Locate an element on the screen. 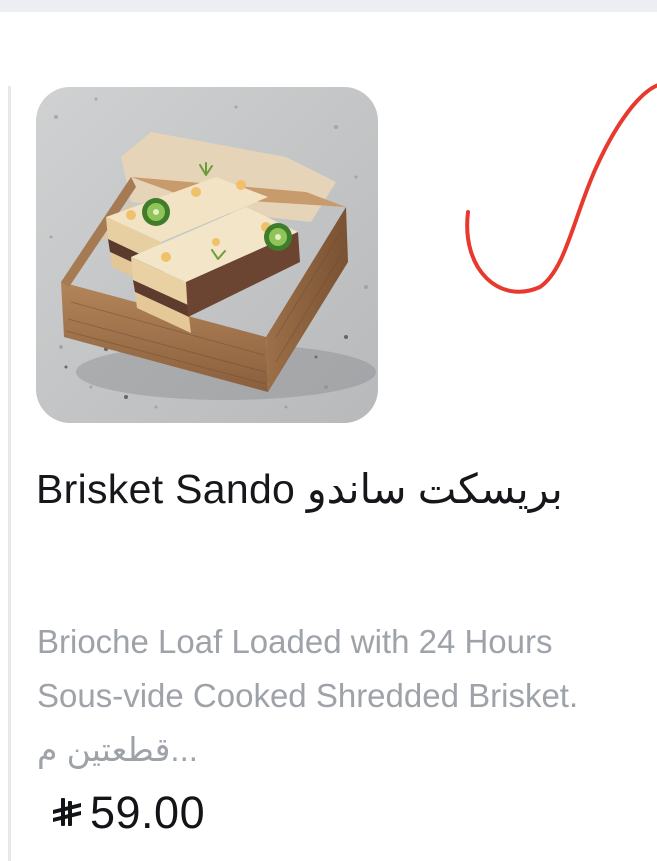  product-price: 59.00 is located at coordinates (148, 812).